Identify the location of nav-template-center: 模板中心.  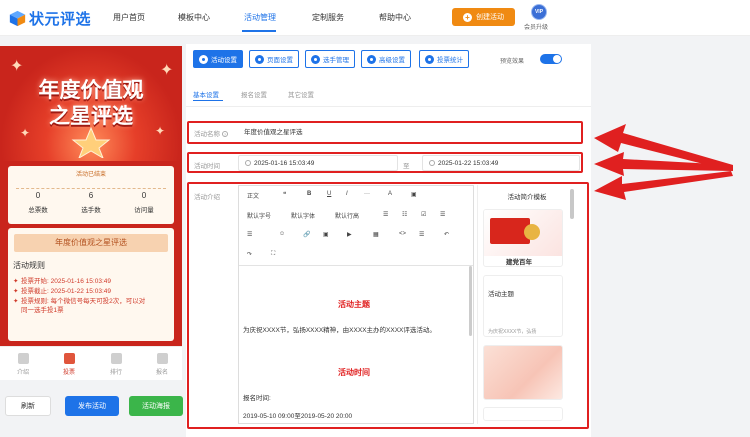
(194, 17).